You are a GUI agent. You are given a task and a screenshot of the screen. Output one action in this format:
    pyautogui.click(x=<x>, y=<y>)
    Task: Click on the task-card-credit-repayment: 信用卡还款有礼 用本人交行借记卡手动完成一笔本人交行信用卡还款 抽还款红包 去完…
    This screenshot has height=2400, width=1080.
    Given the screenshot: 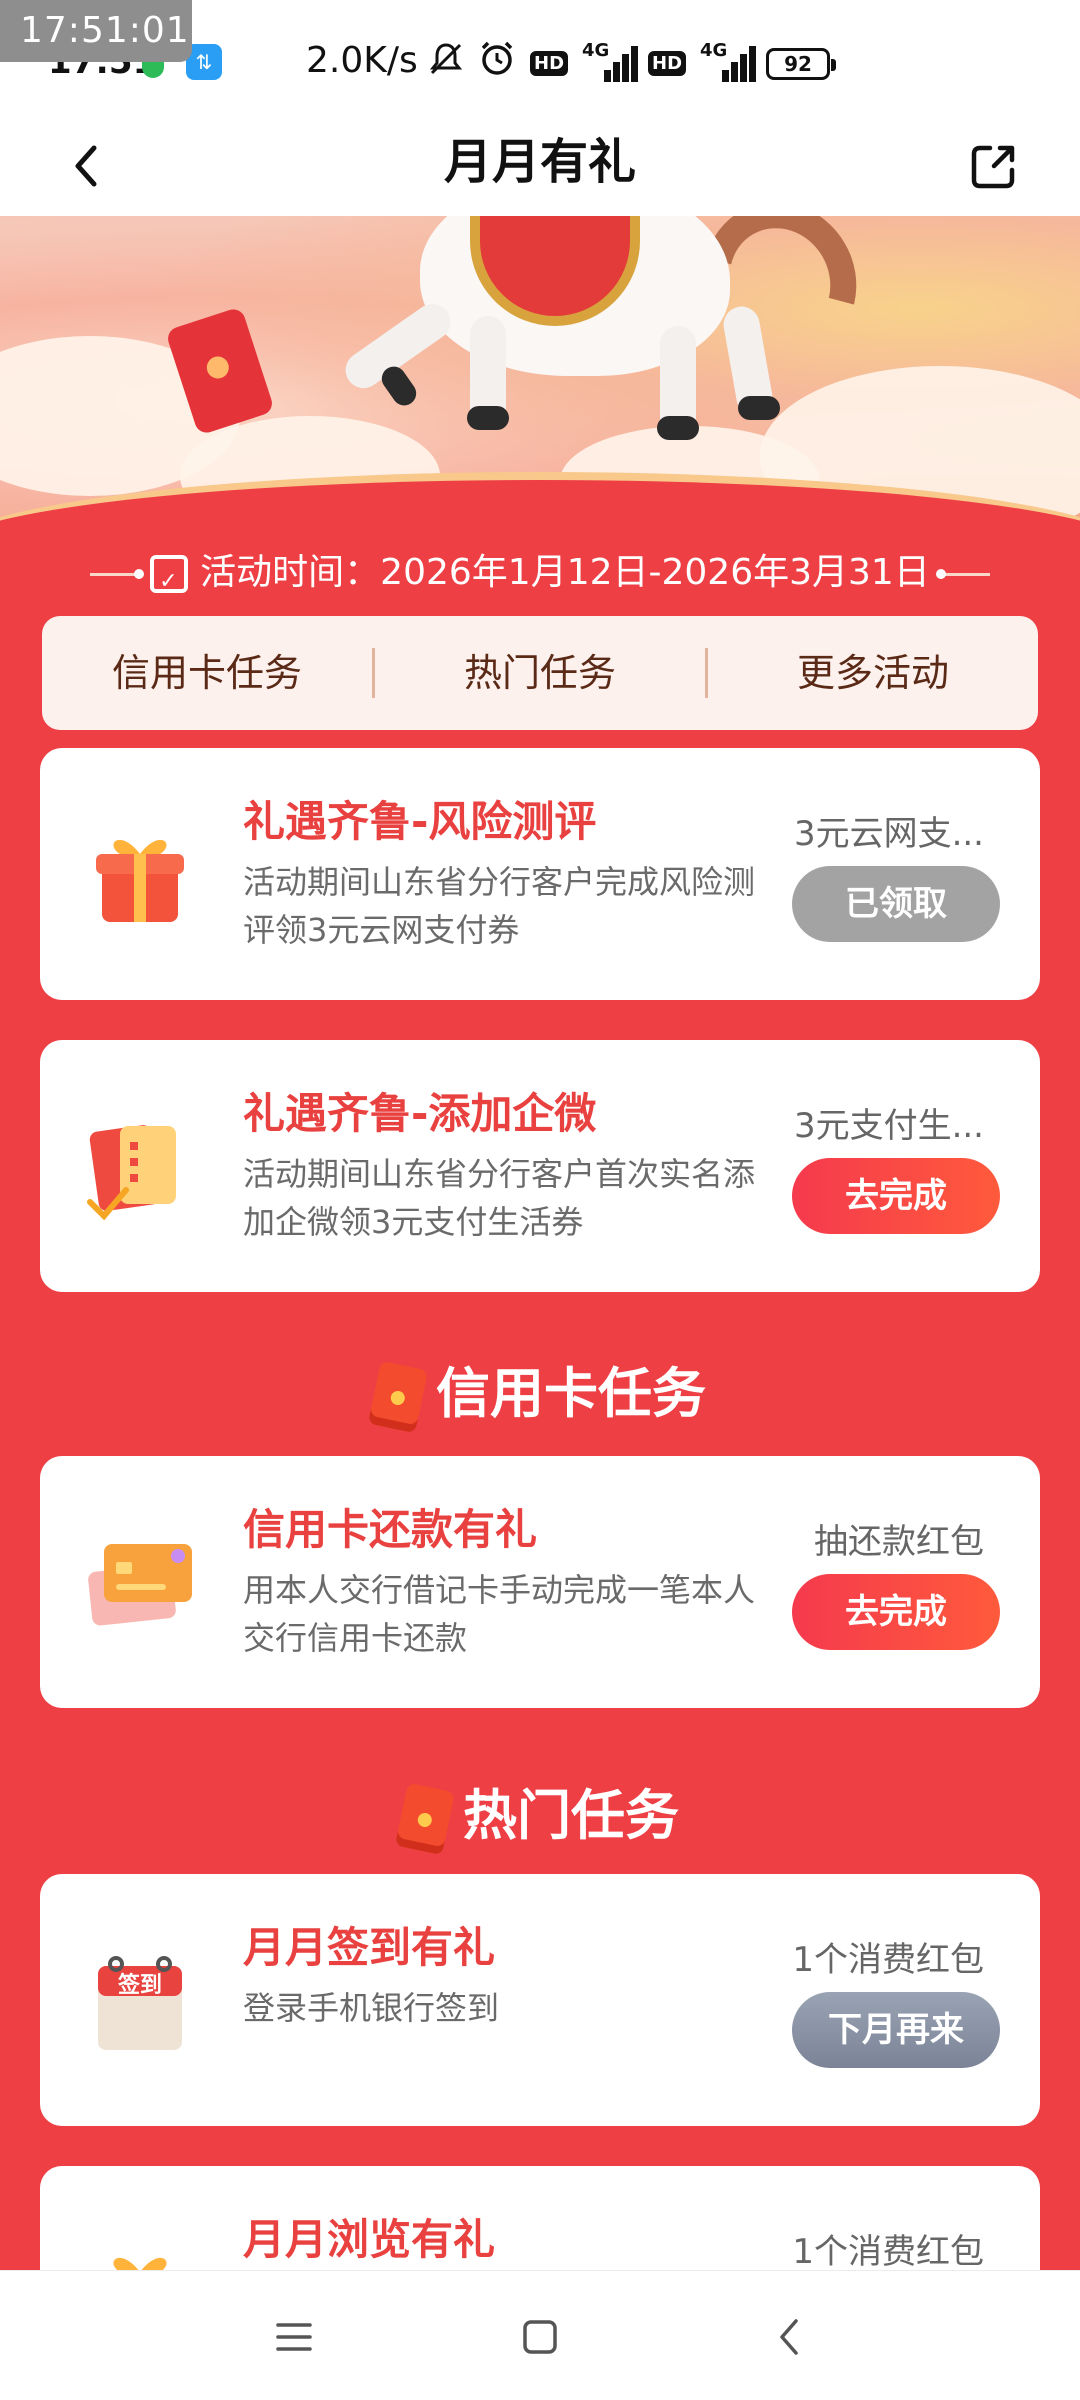 What is the action you would take?
    pyautogui.click(x=540, y=1582)
    